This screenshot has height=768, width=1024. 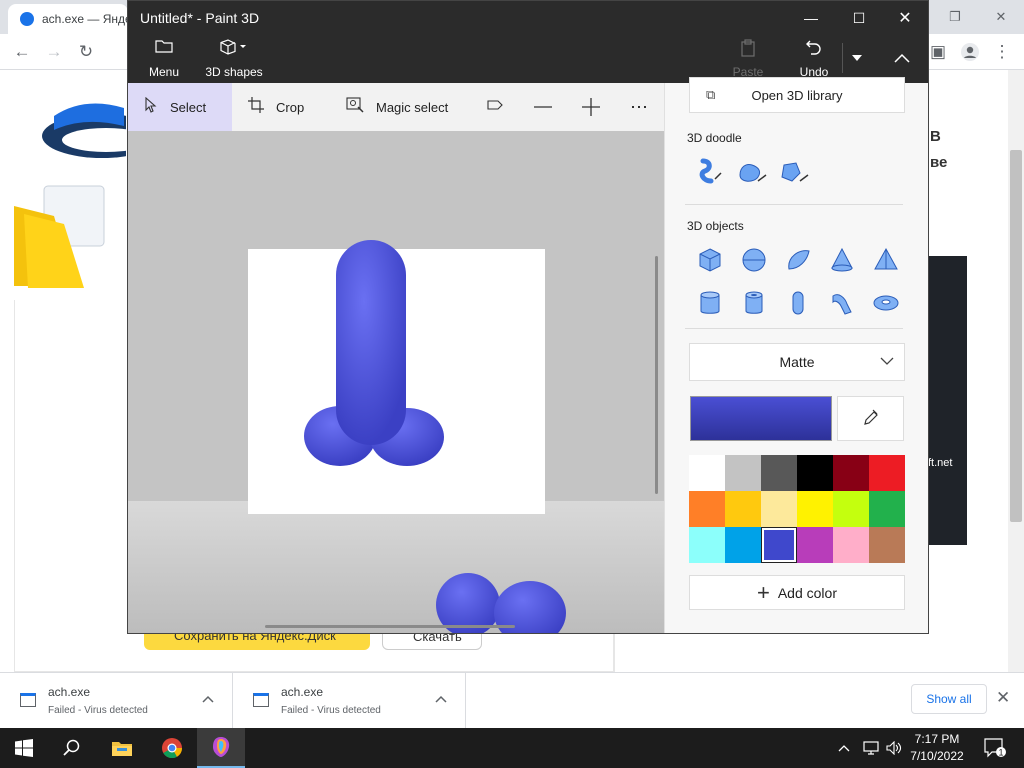 I want to click on windows-start-icon, so click(x=24, y=748).